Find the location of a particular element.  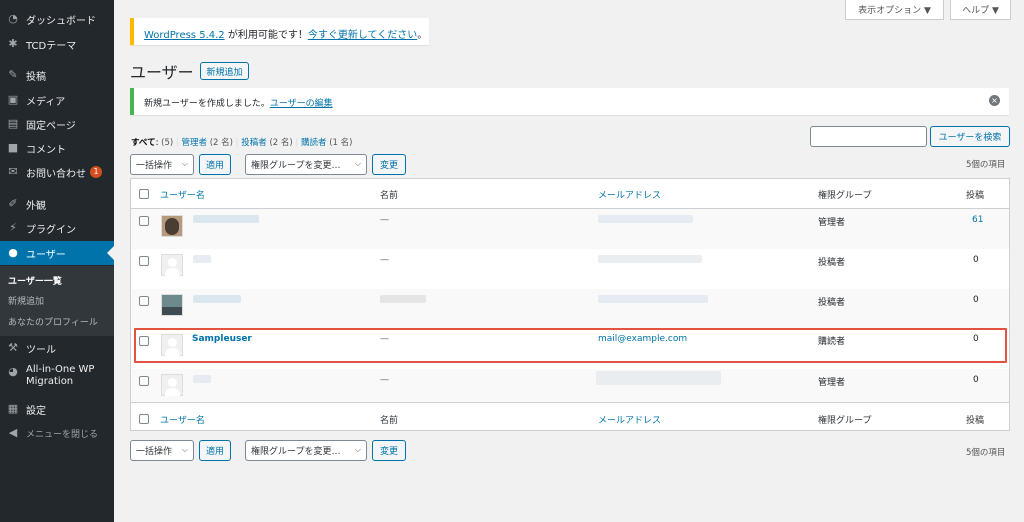

menu-tcd-theme: ✱ TCDテーマ is located at coordinates (57, 44).